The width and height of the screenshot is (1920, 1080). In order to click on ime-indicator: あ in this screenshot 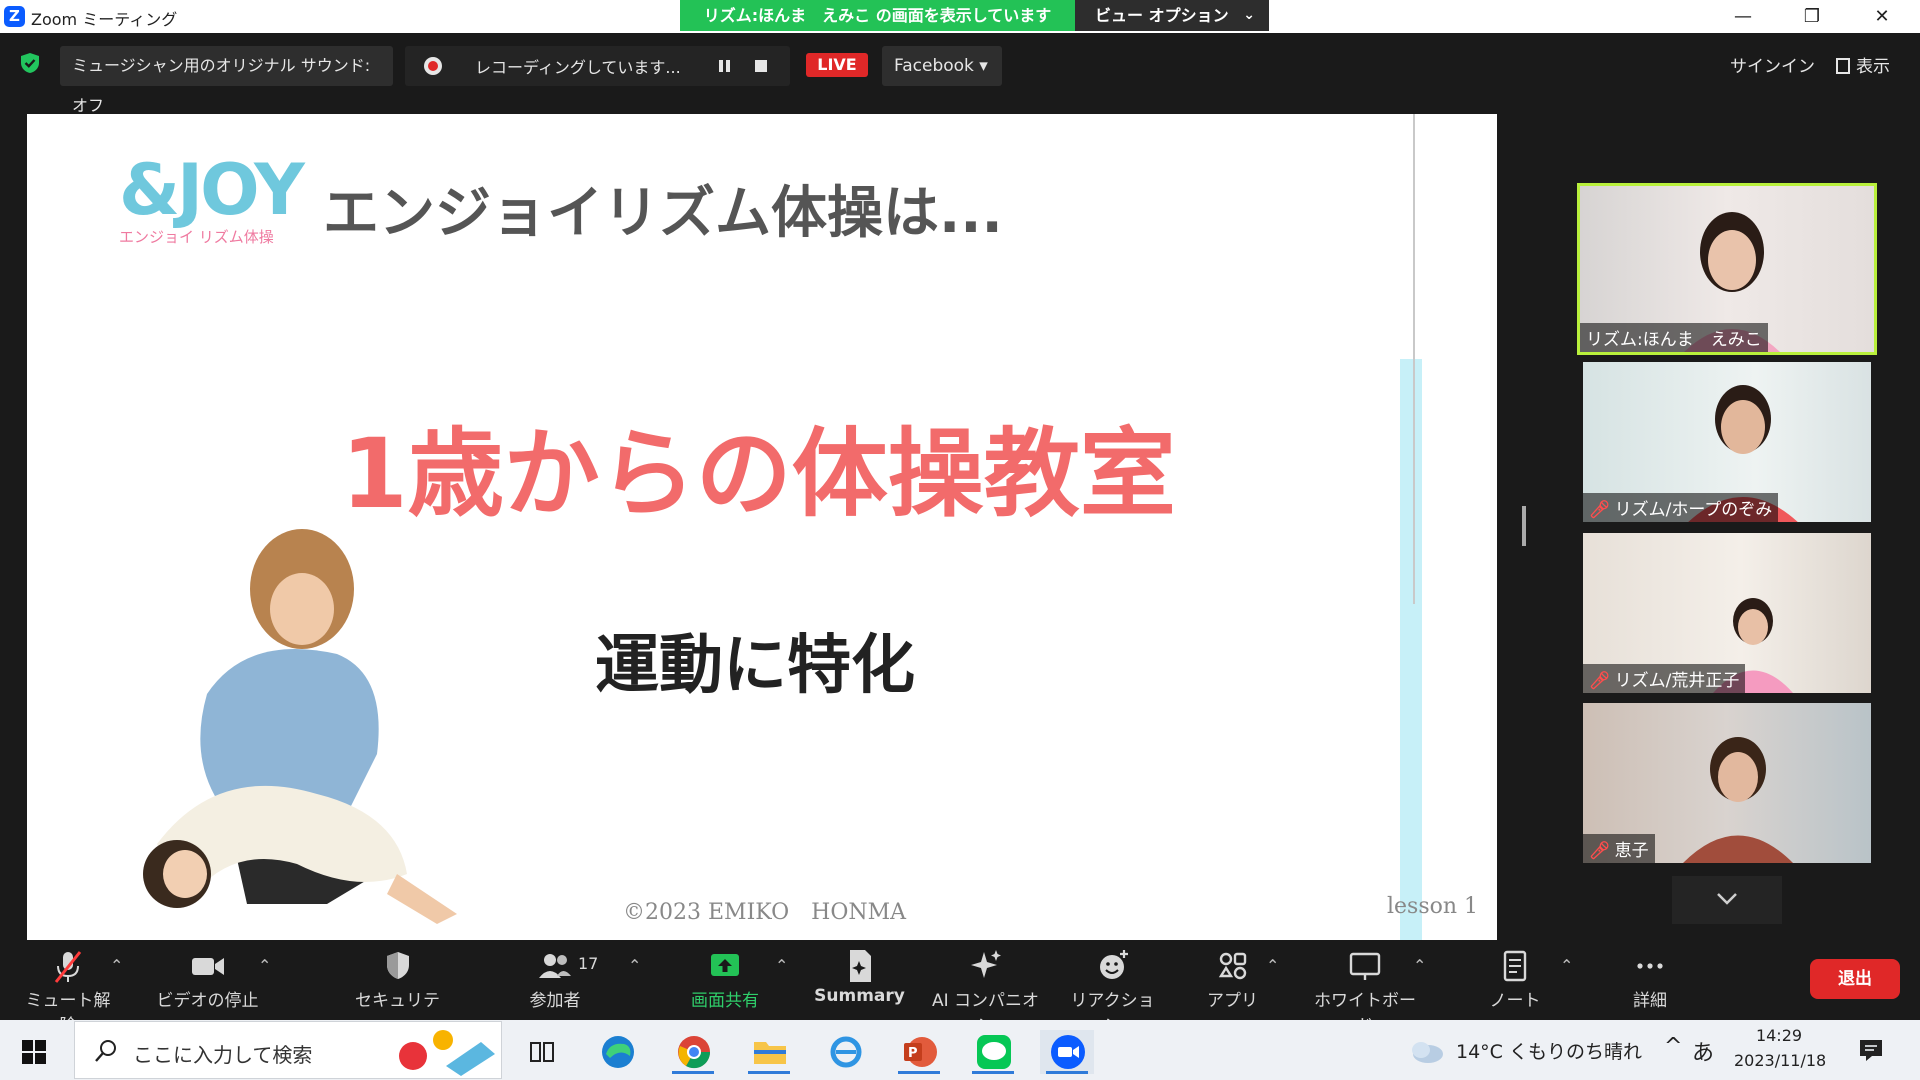, I will do `click(1703, 1051)`.